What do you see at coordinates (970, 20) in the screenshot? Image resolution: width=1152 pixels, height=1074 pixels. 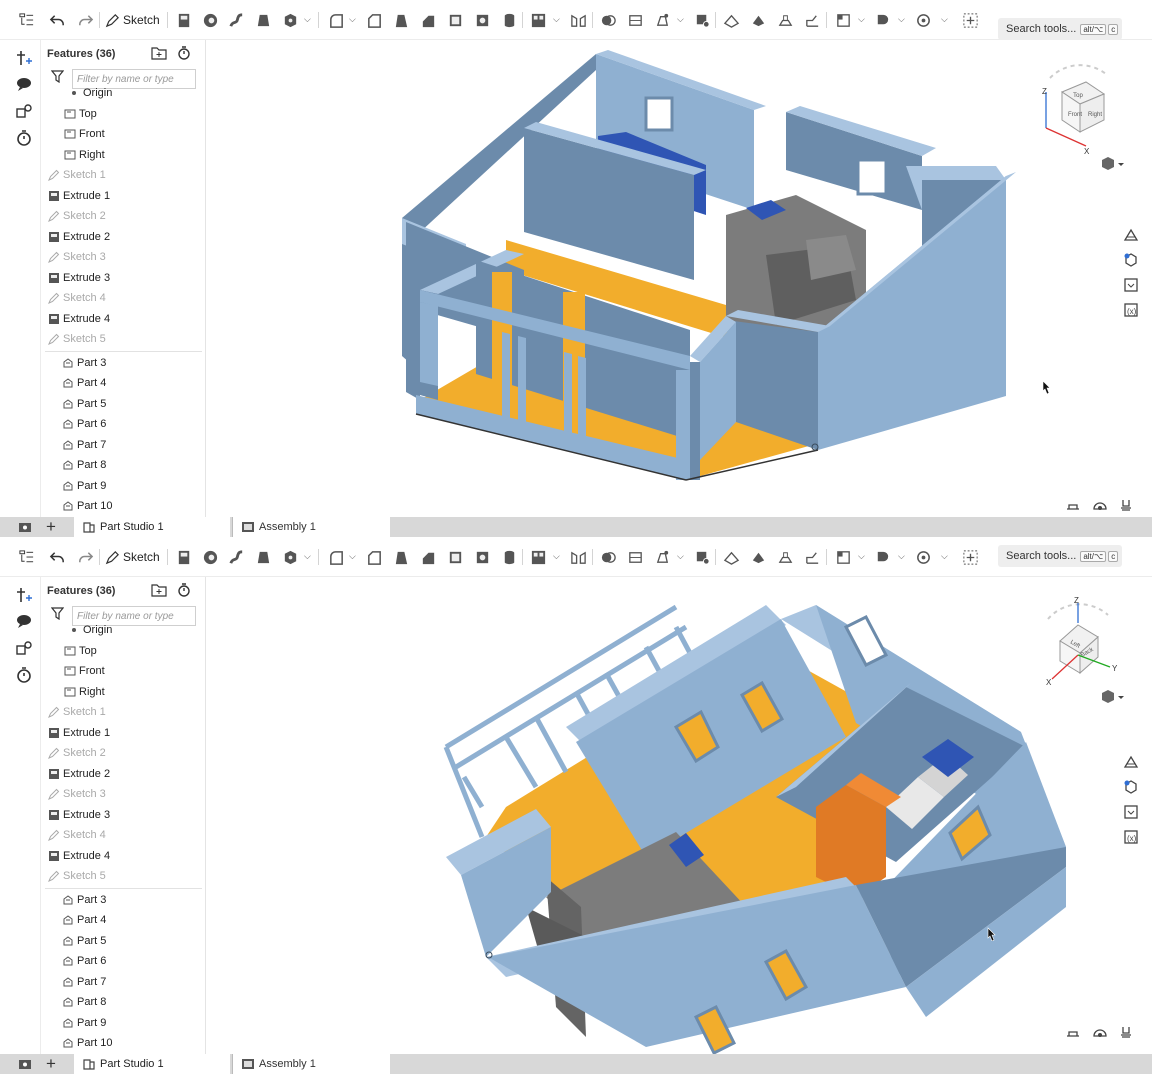 I see `add-custom-feature-icon` at bounding box center [970, 20].